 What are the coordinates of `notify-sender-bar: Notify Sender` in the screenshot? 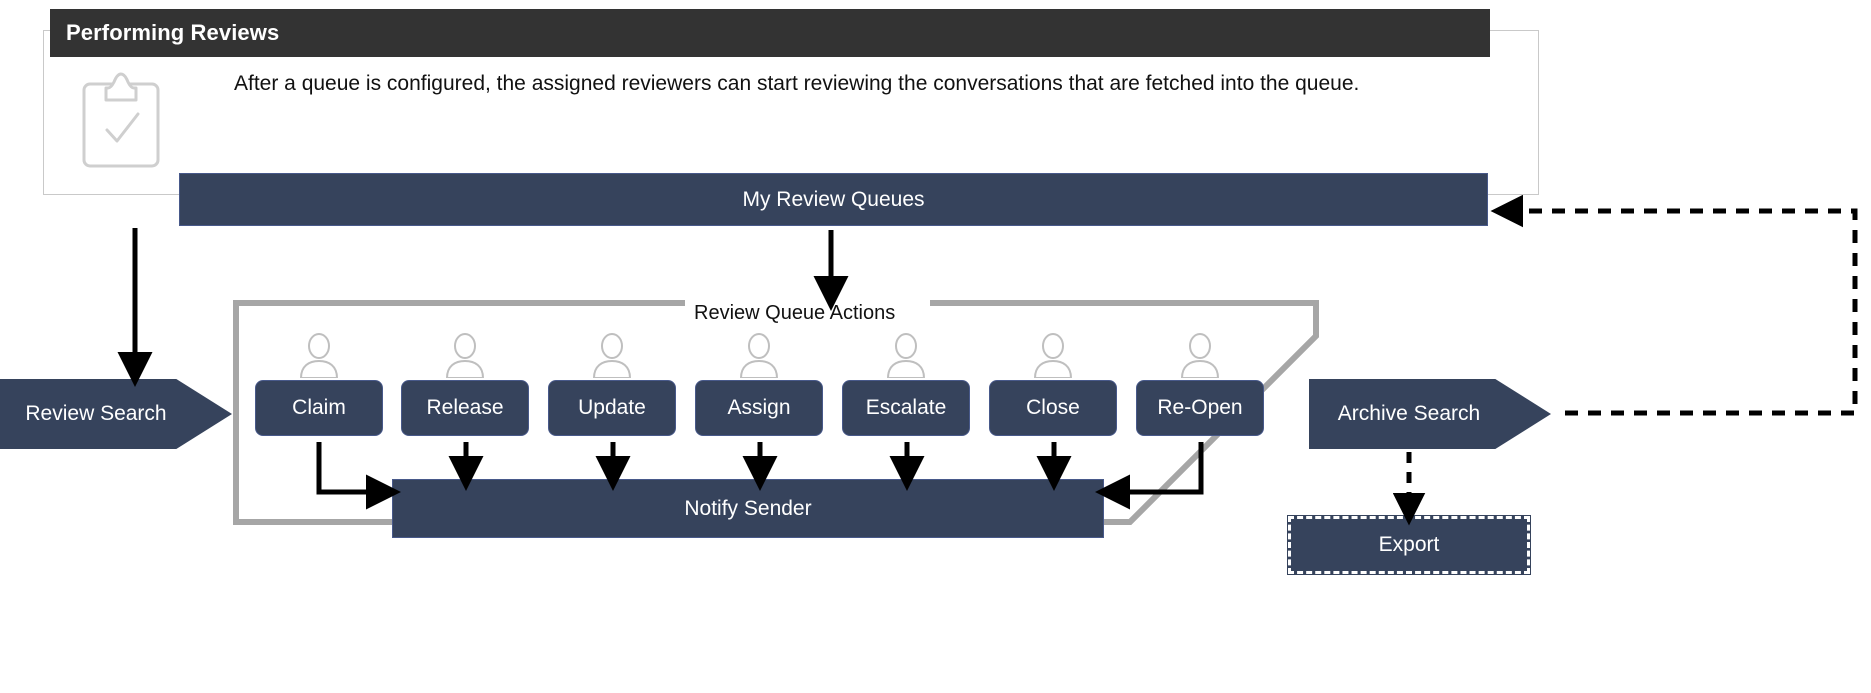 It's located at (748, 508).